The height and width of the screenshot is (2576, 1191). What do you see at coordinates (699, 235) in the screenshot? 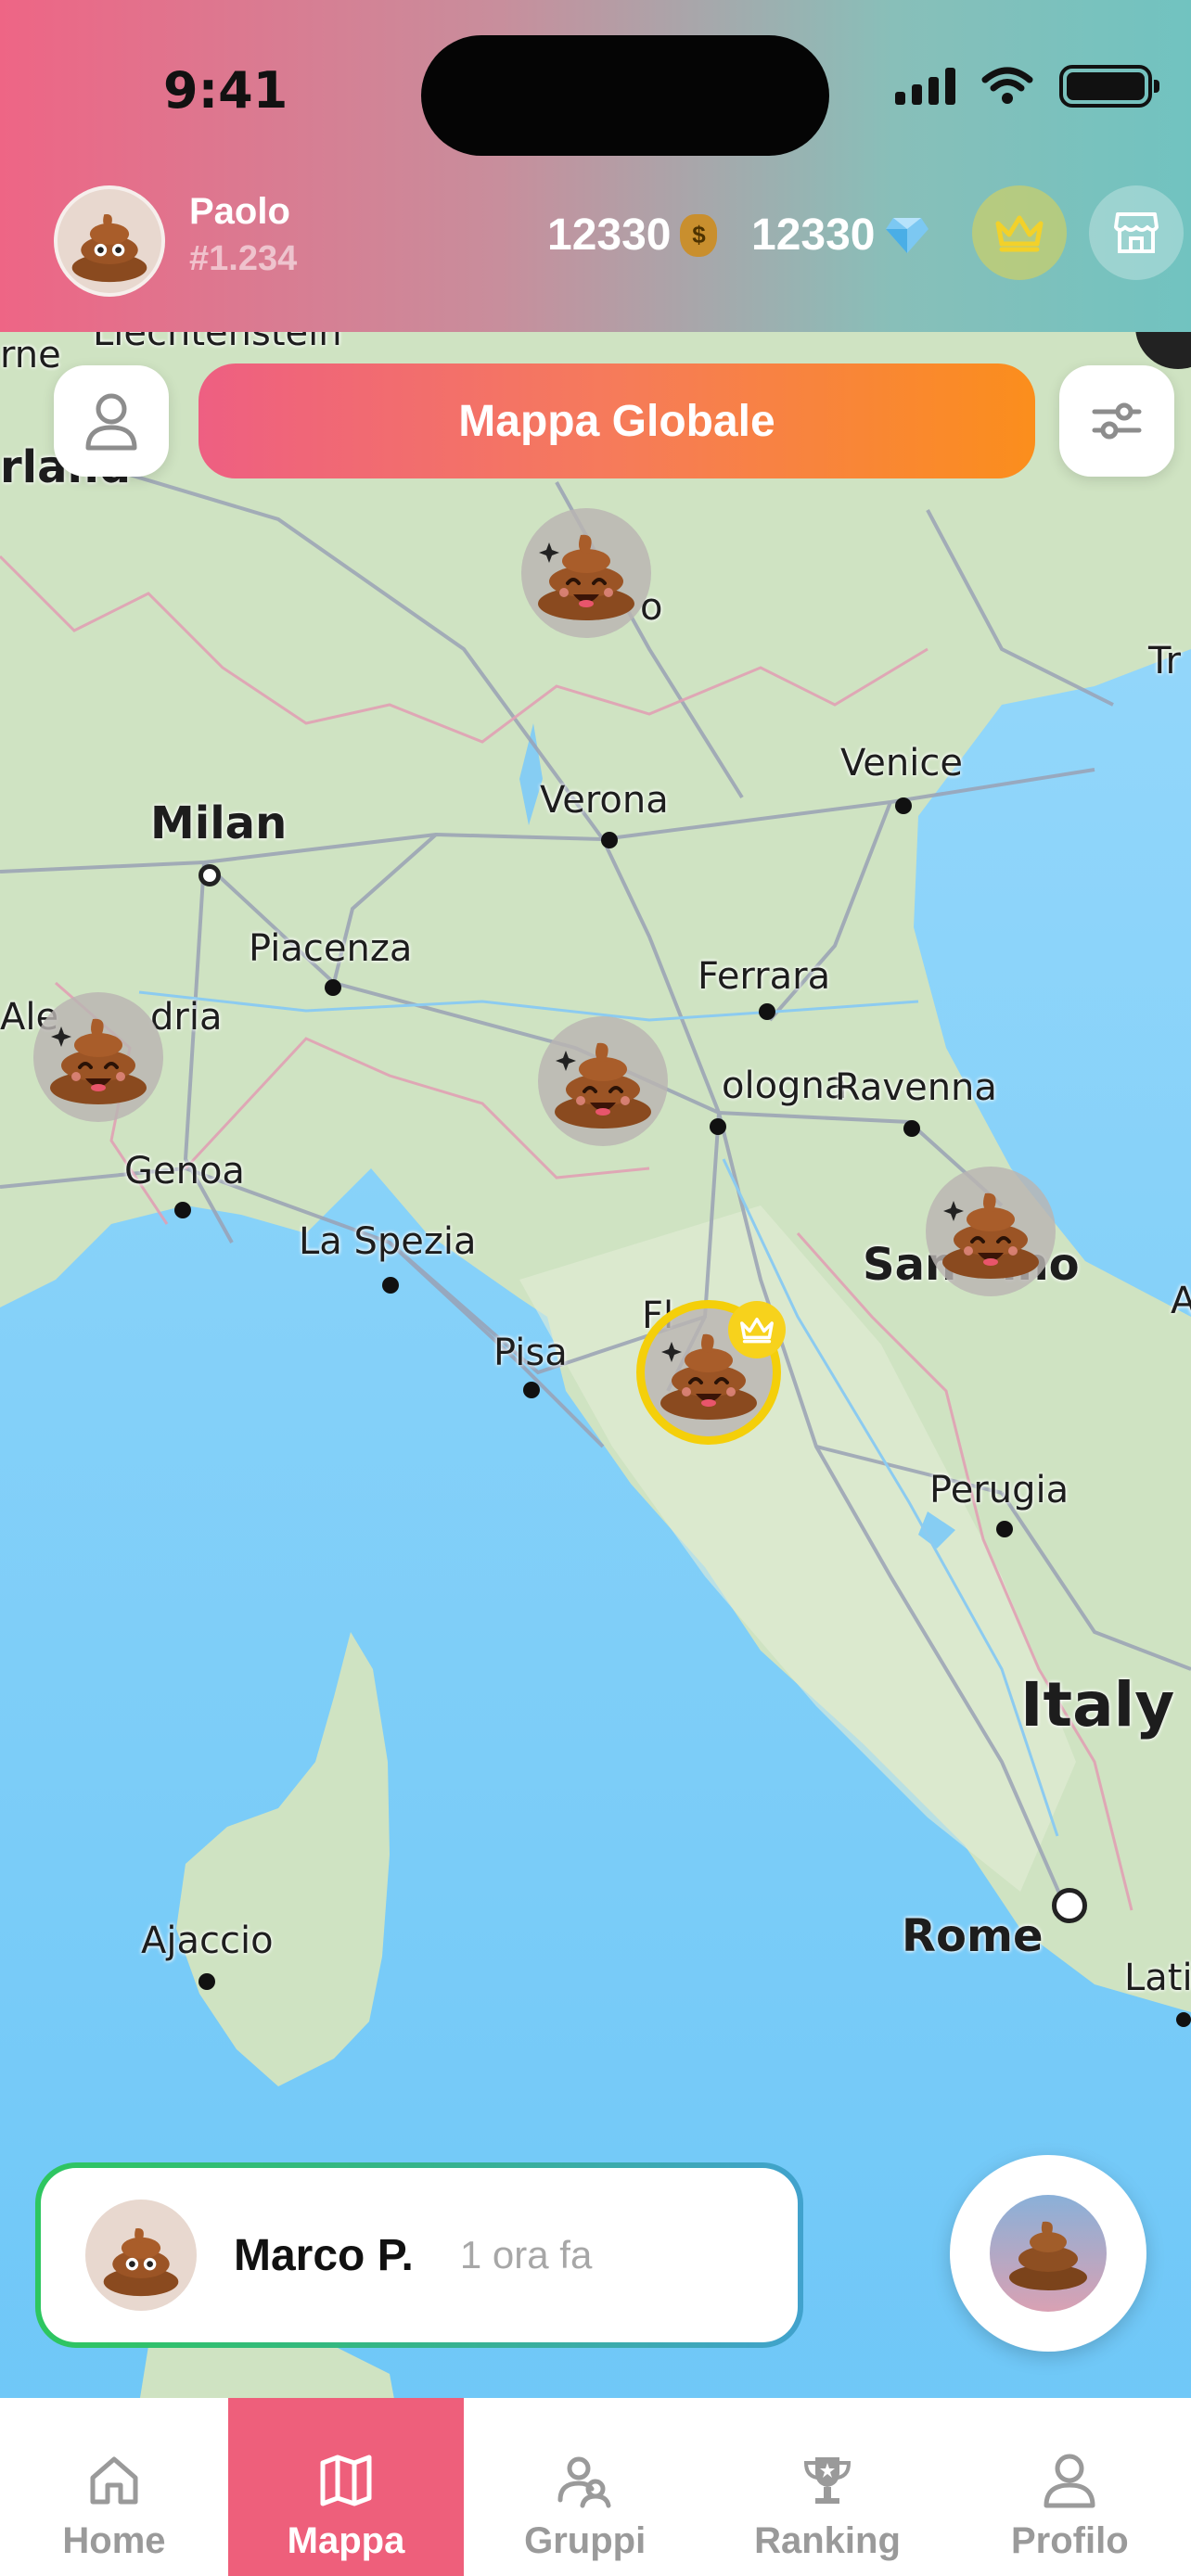
I see `money-bag-icon: $` at bounding box center [699, 235].